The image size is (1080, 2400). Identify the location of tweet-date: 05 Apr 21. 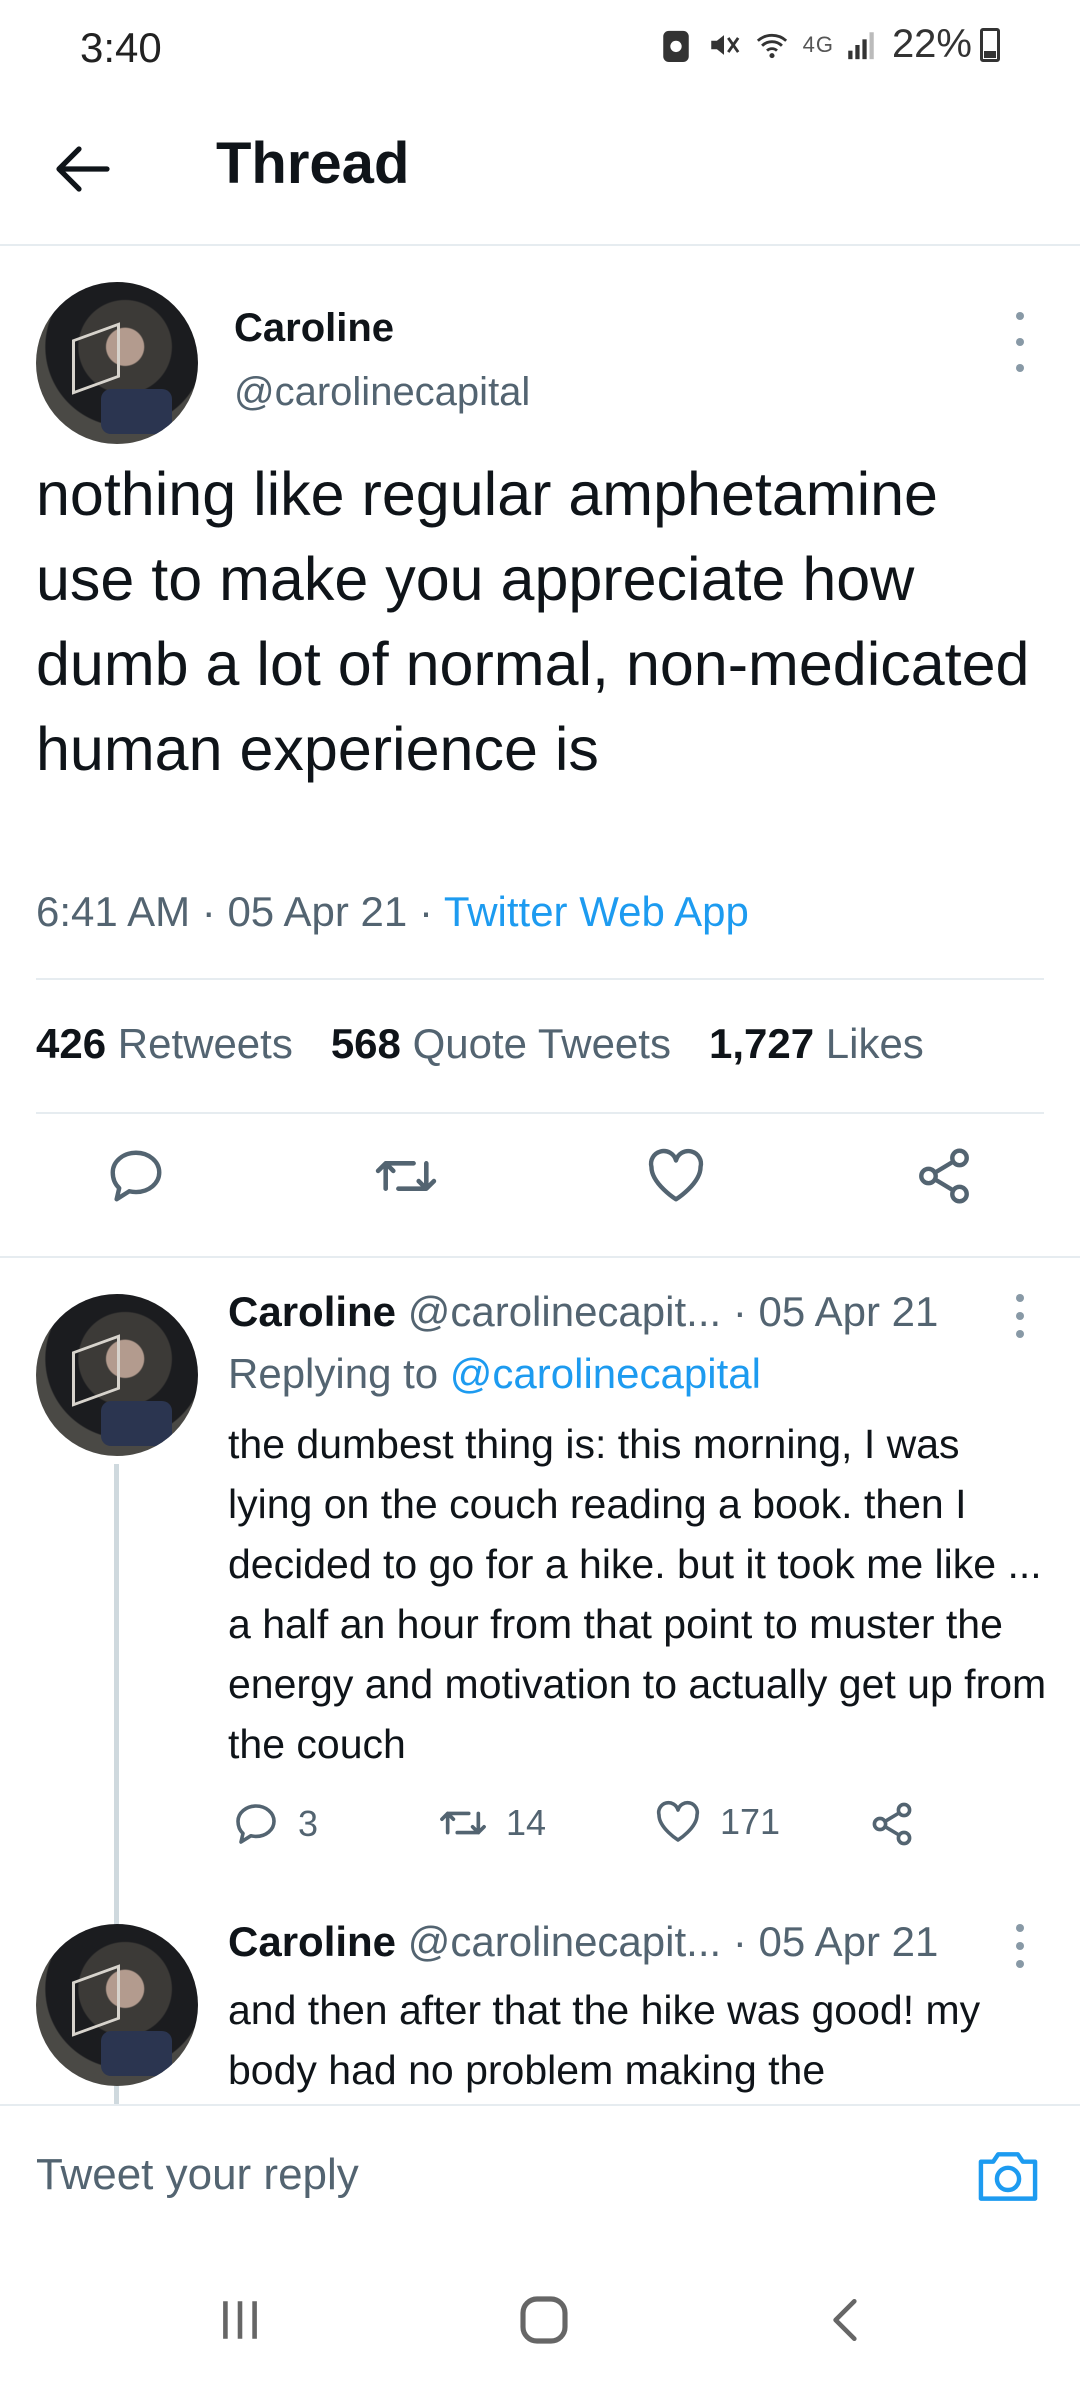
(317, 911).